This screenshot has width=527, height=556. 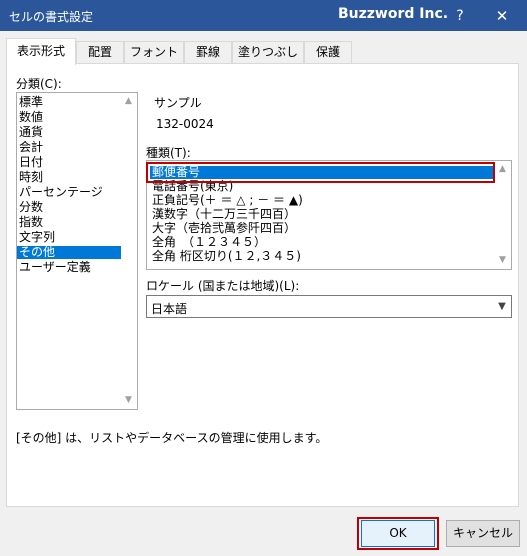 I want to click on category-item-accounting: 会計, so click(x=69, y=147).